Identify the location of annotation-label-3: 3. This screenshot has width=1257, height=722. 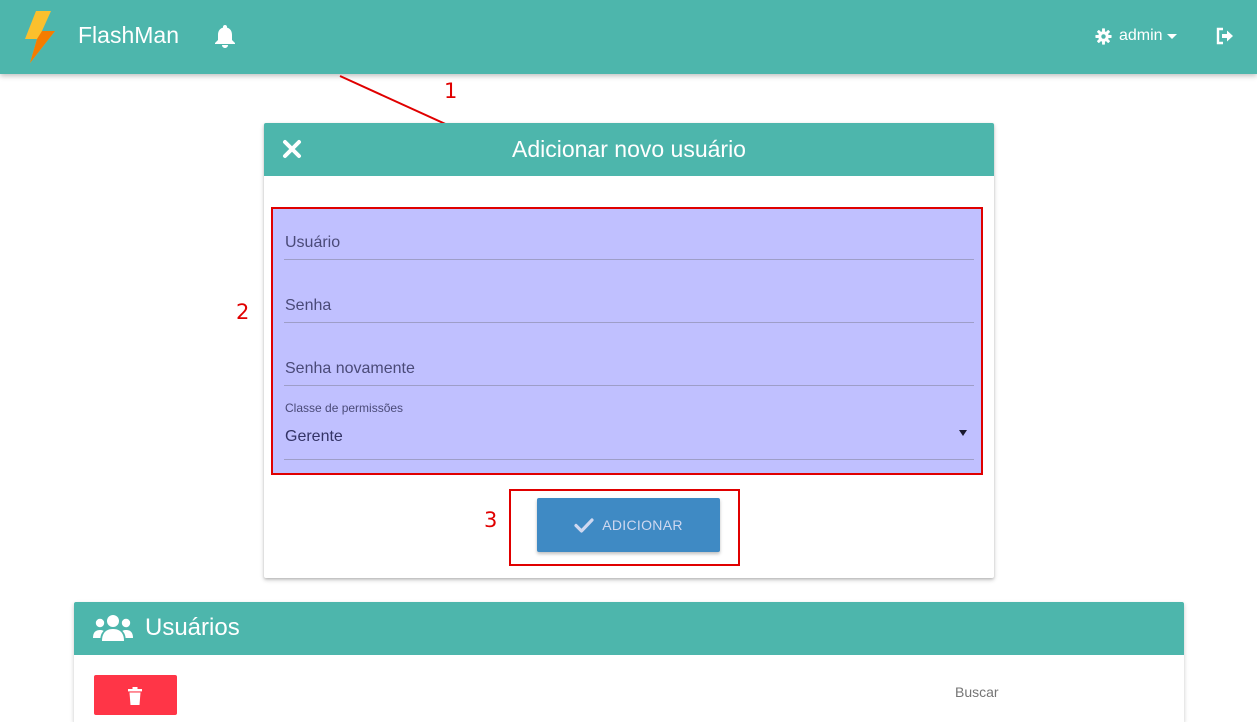
(491, 520).